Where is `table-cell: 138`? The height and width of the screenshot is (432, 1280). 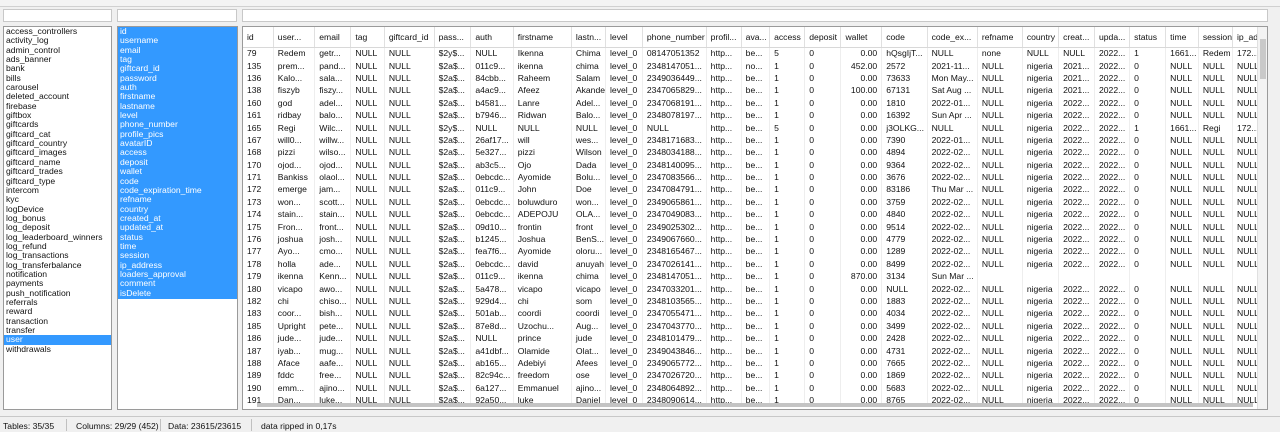
table-cell: 138 is located at coordinates (258, 90).